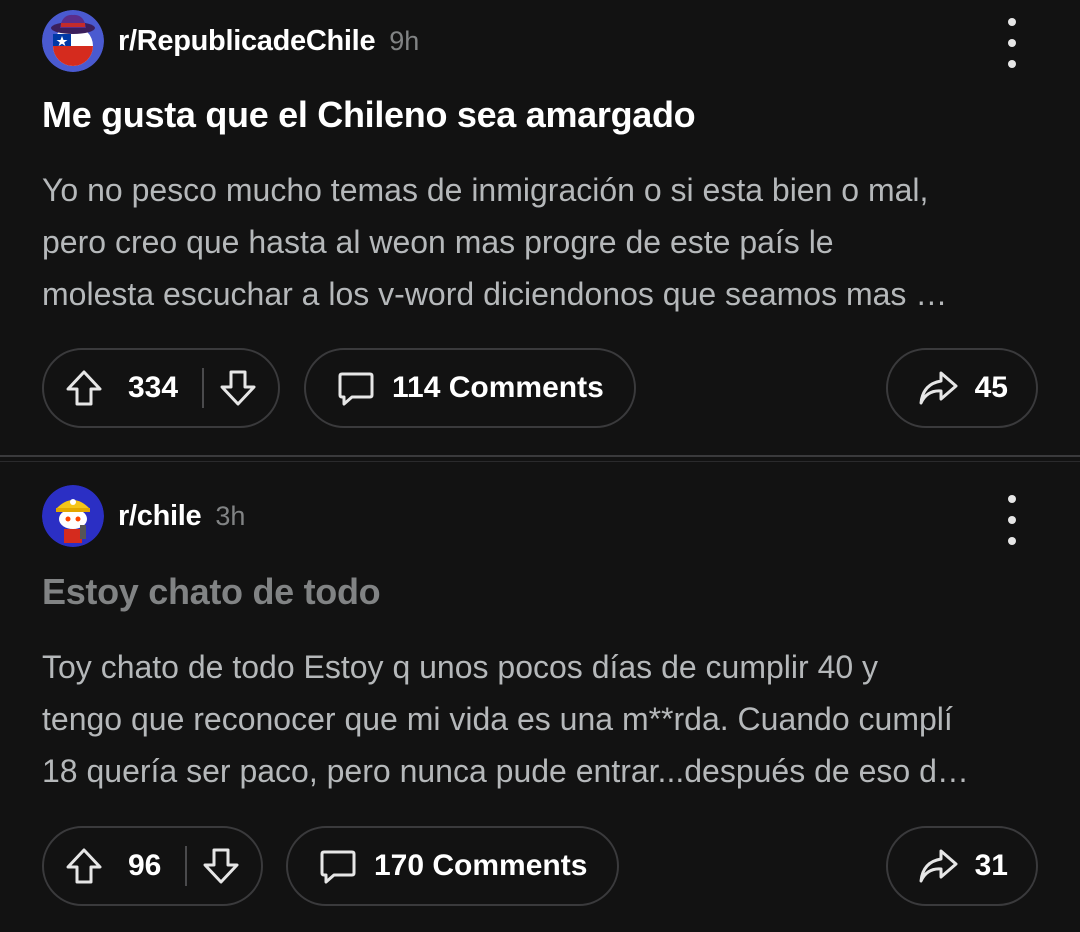 The width and height of the screenshot is (1080, 932). What do you see at coordinates (230, 515) in the screenshot?
I see `post-age: 3h` at bounding box center [230, 515].